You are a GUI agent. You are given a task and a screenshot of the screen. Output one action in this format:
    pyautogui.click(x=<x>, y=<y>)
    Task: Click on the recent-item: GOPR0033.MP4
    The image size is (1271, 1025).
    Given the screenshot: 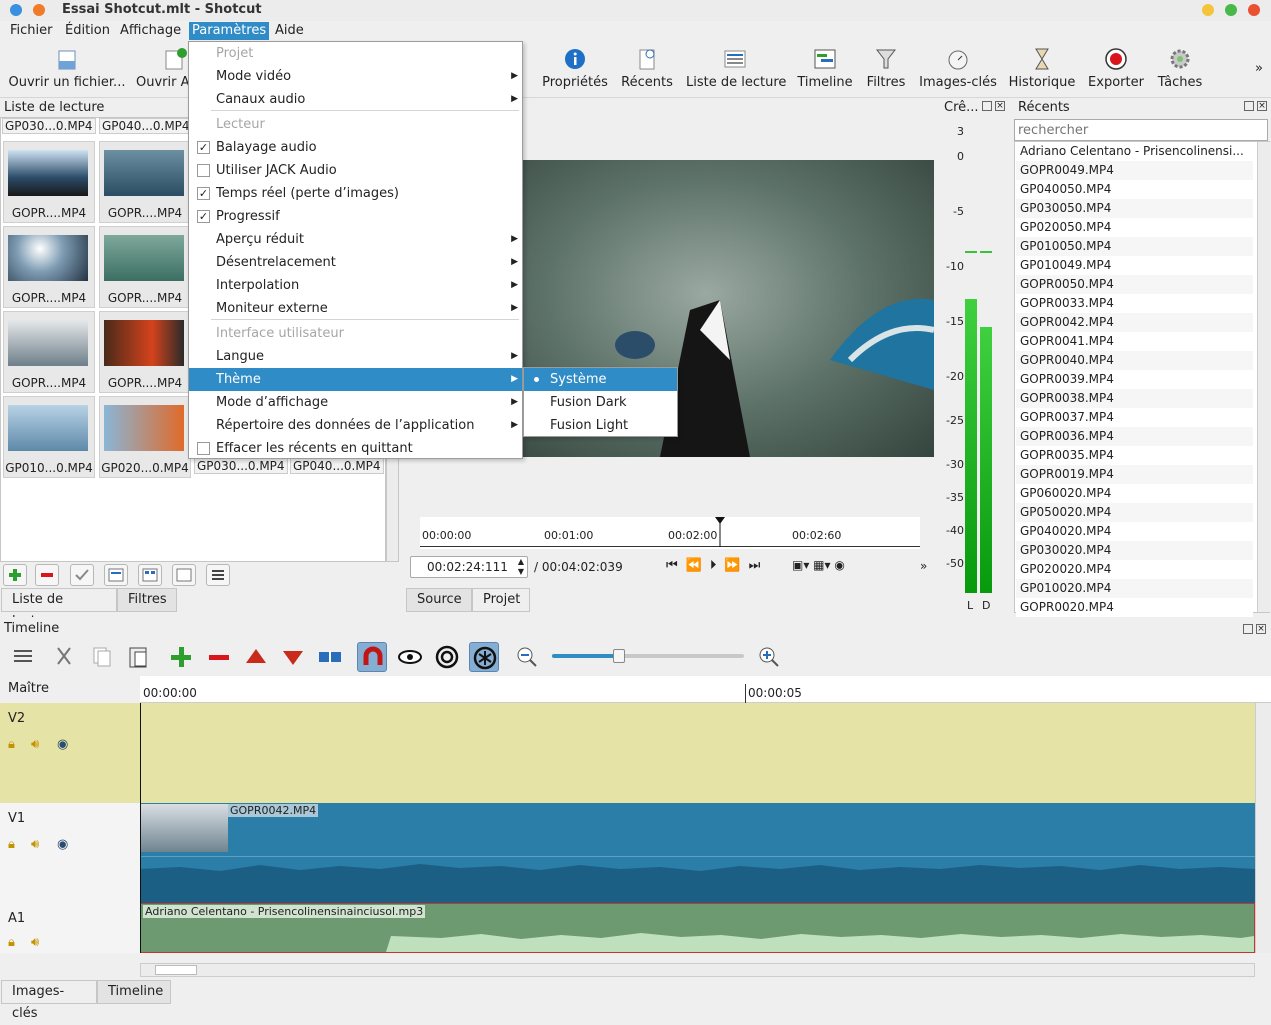 What is the action you would take?
    pyautogui.click(x=1134, y=303)
    